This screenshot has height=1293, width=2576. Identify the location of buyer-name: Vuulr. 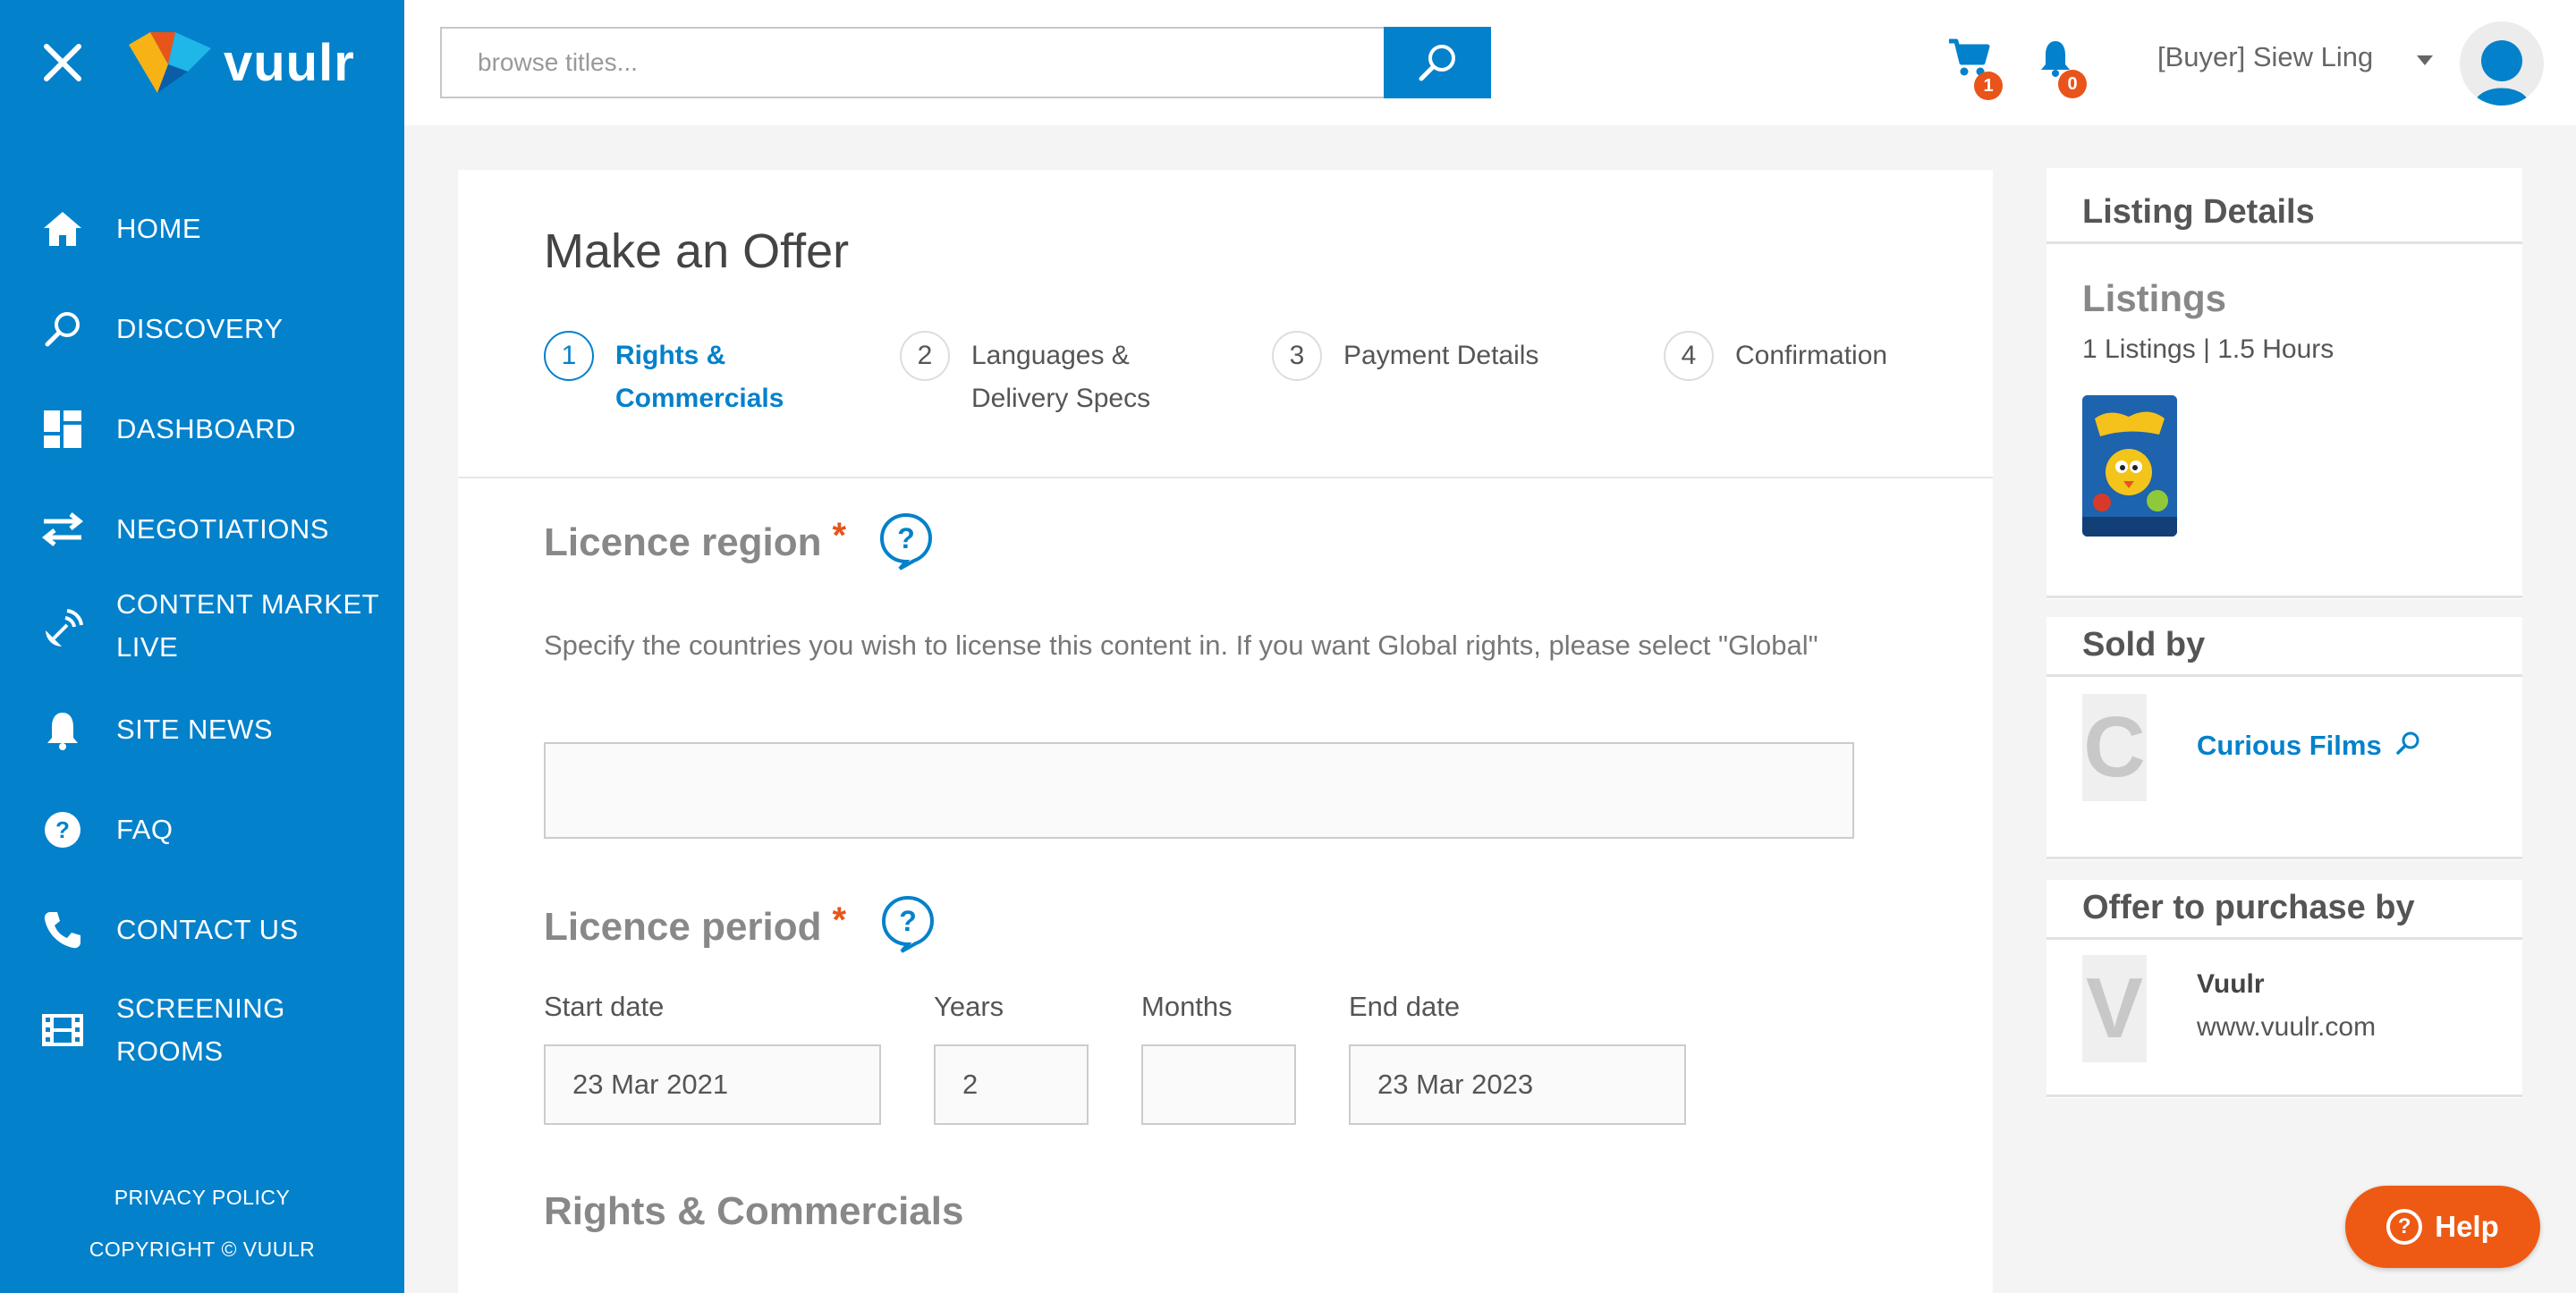
(2231, 984).